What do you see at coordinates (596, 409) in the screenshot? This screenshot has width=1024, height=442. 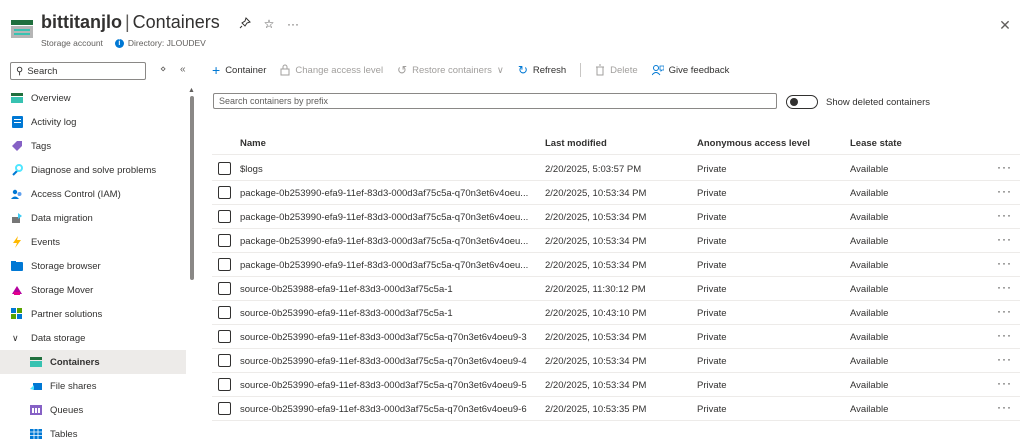 I see `last-modified-cell: 2/20/2025, 10:53:35 PM` at bounding box center [596, 409].